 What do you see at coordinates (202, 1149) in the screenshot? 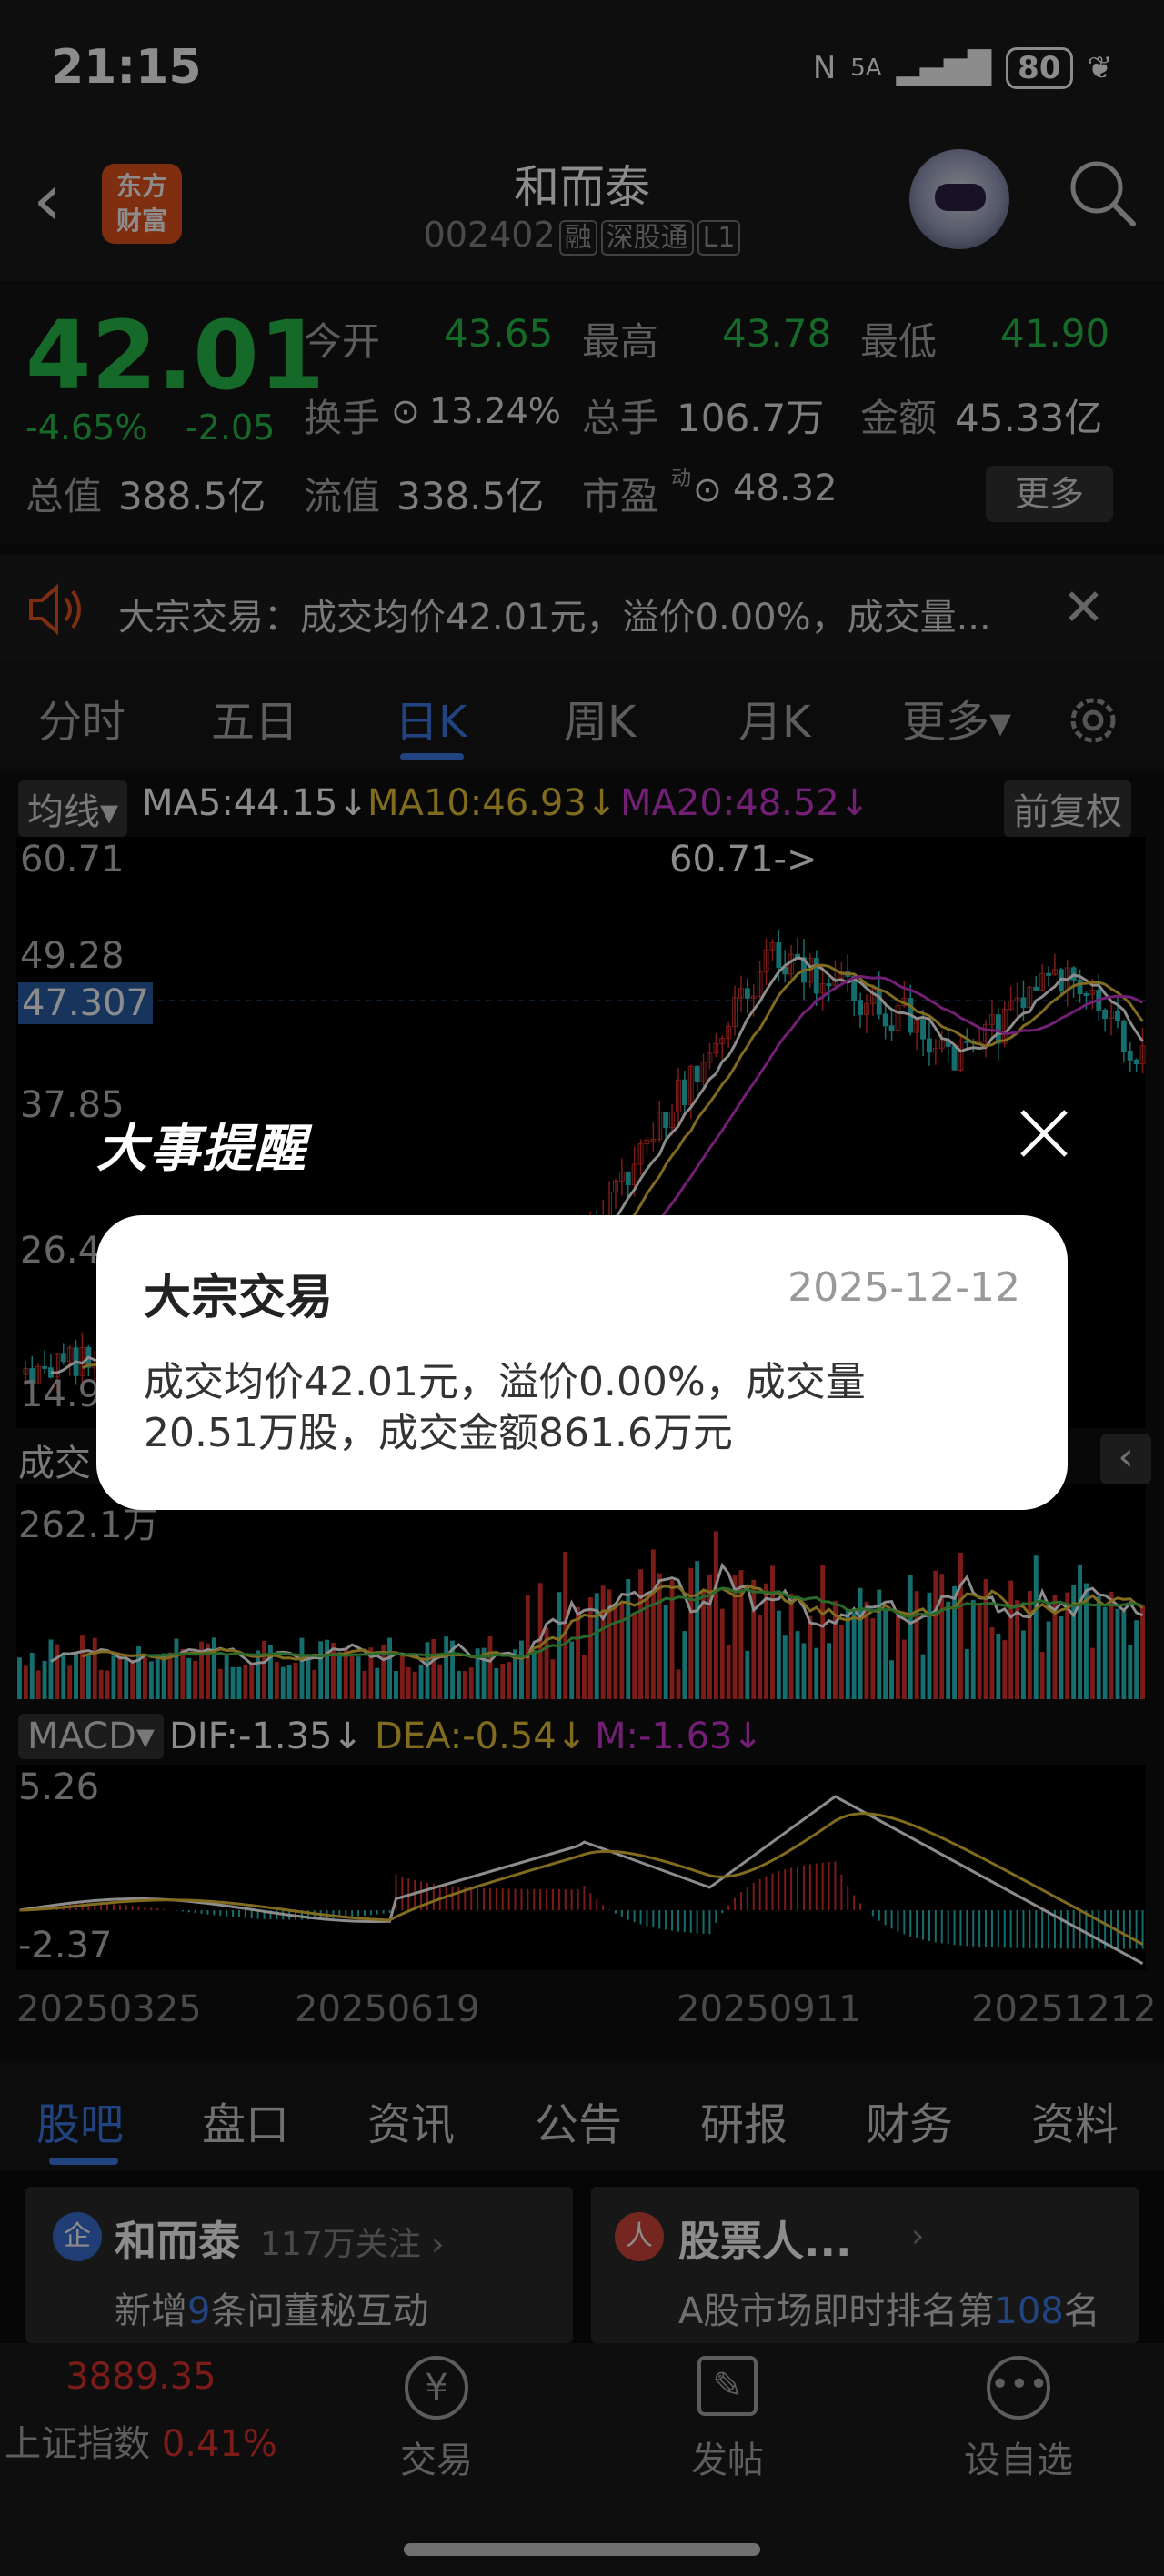
I see `overlay-heading: 大事提醒` at bounding box center [202, 1149].